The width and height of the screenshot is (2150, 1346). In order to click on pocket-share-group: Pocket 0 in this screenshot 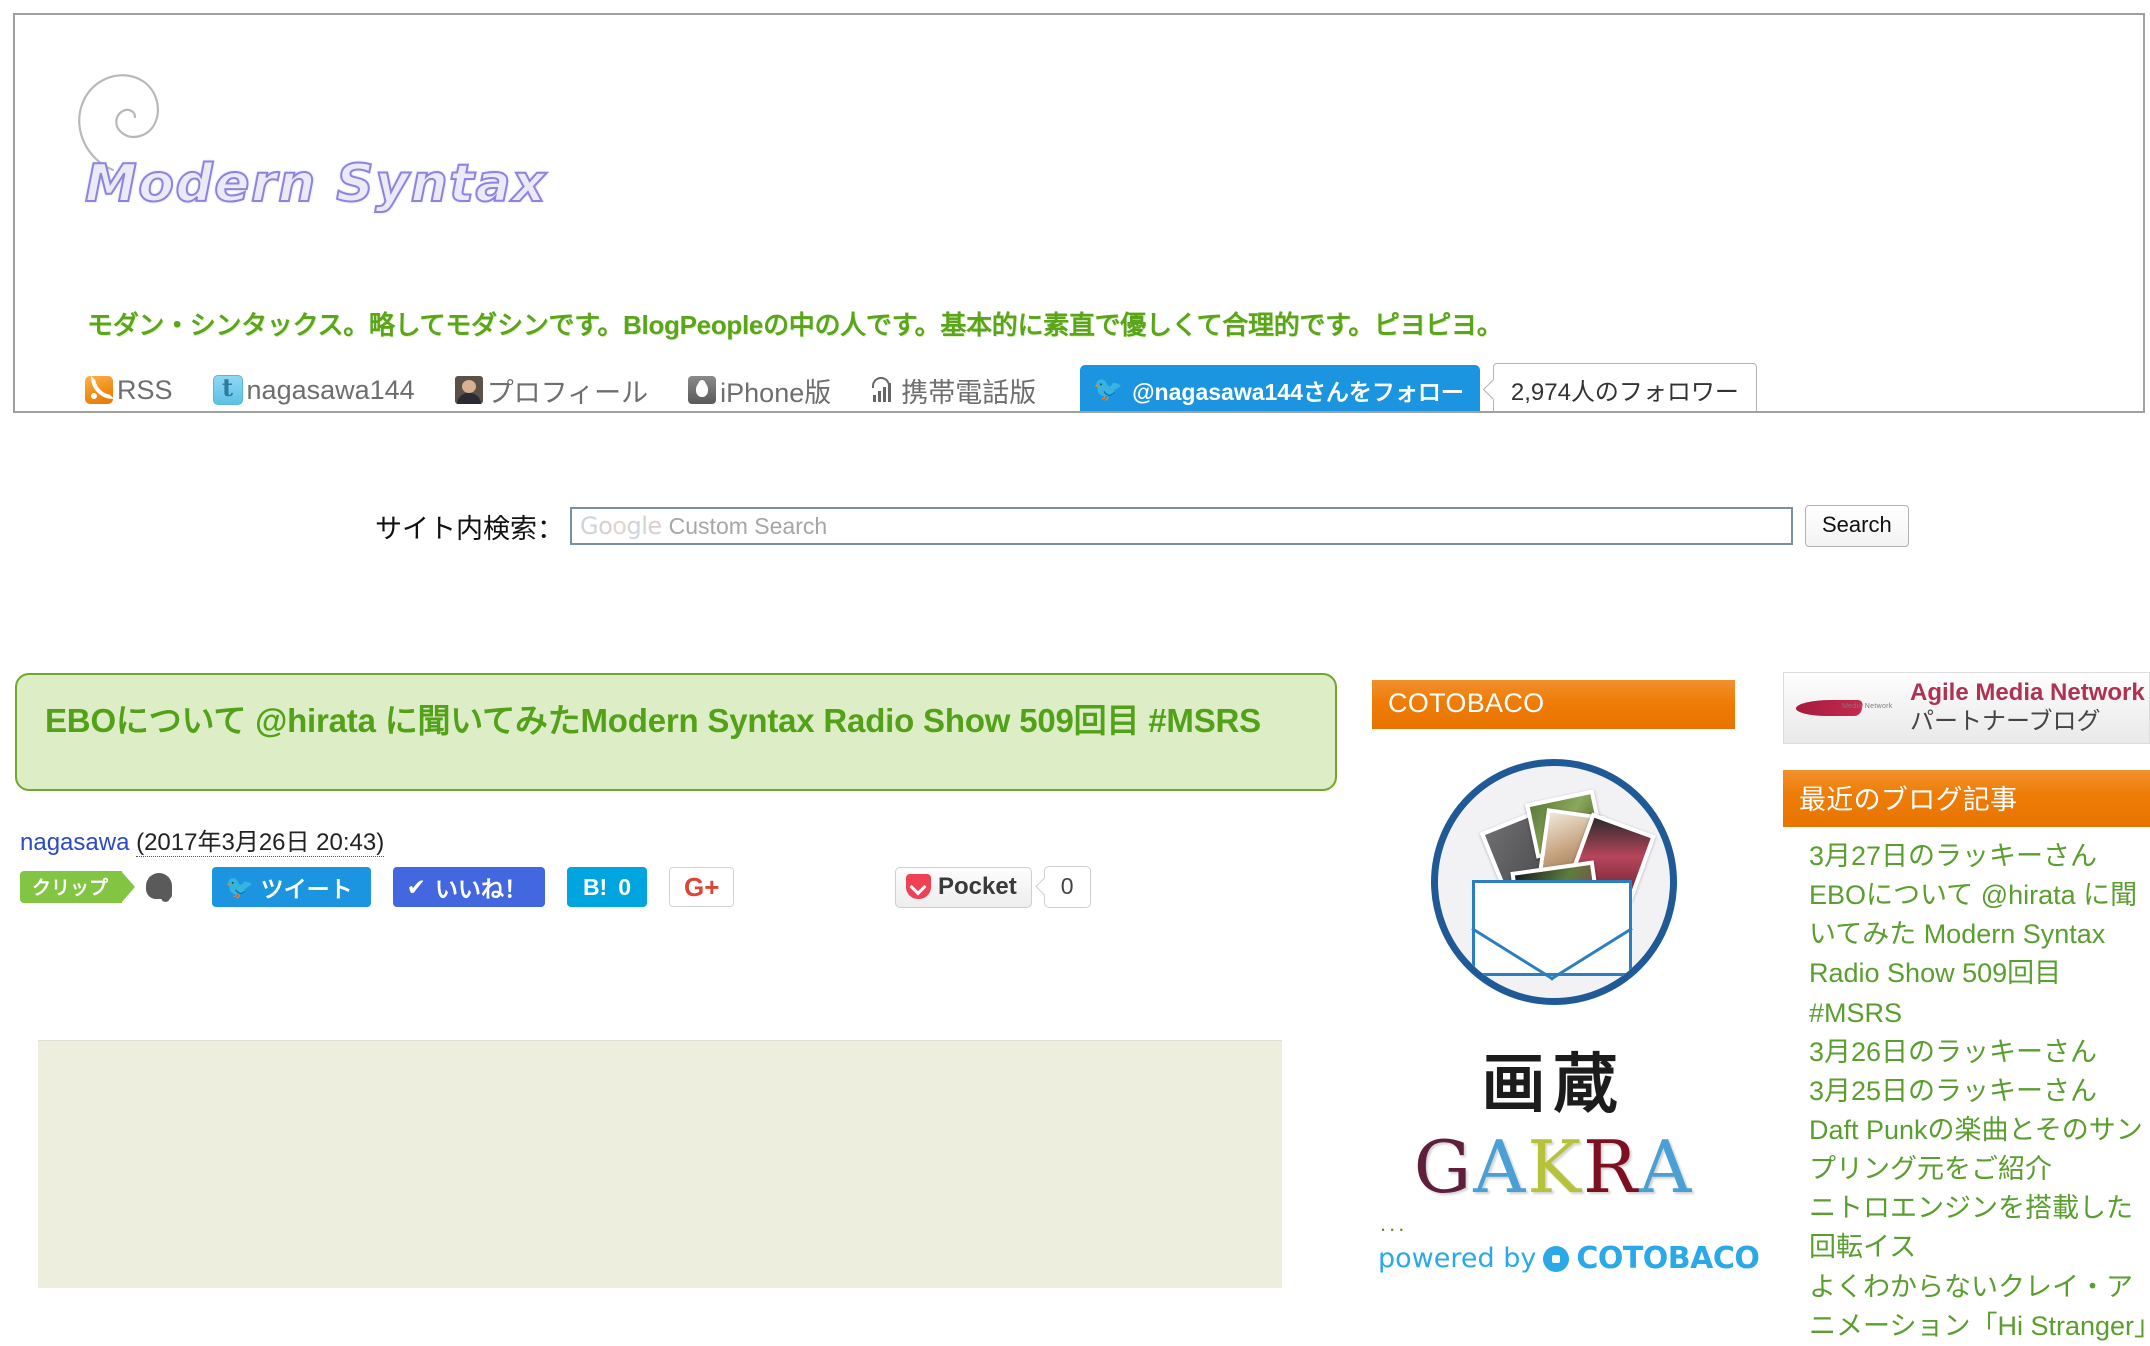, I will do `click(993, 887)`.